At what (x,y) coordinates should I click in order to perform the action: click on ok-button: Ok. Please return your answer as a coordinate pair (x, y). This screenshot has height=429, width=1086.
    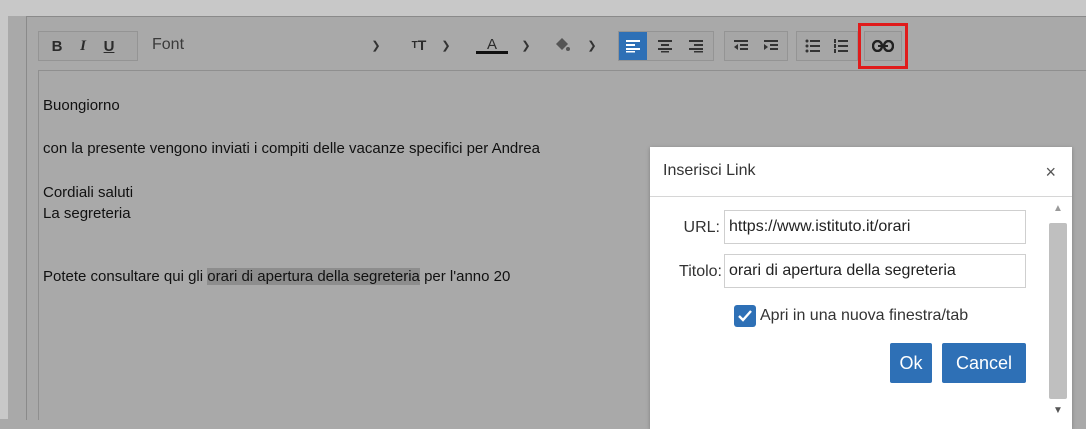
    Looking at the image, I should click on (911, 363).